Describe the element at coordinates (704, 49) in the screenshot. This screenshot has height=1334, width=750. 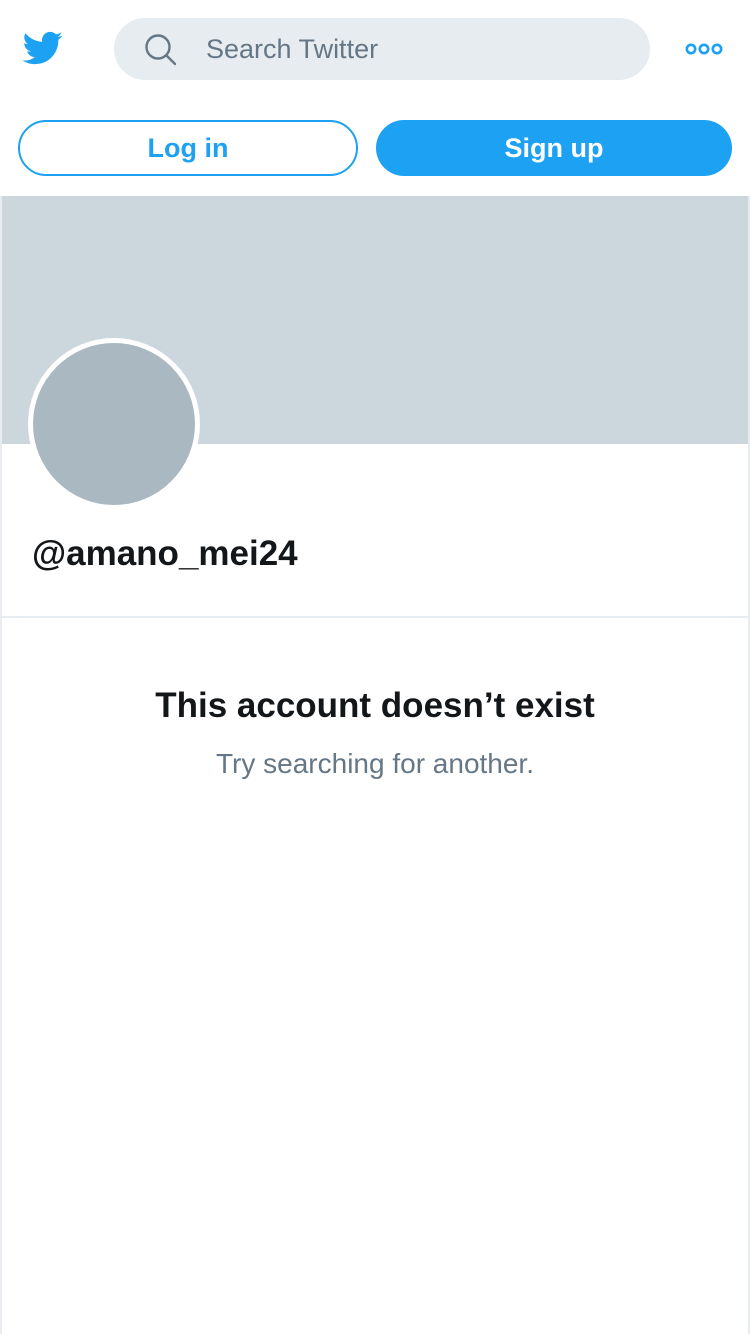
I see `more-options-icon` at that location.